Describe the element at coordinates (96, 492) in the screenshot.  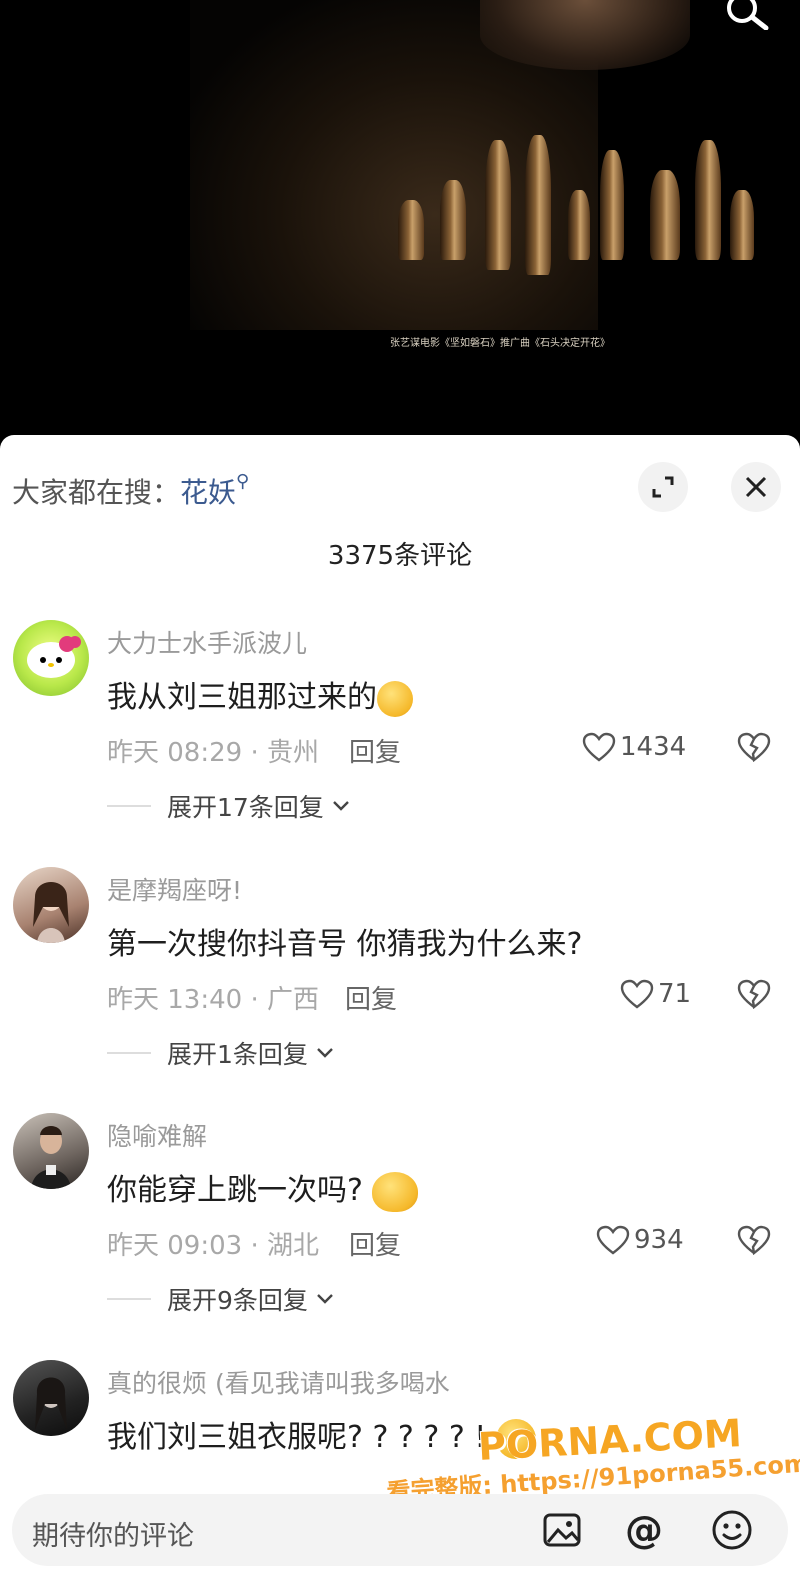
I see `hot-search-prefix: 大家都在搜：` at that location.